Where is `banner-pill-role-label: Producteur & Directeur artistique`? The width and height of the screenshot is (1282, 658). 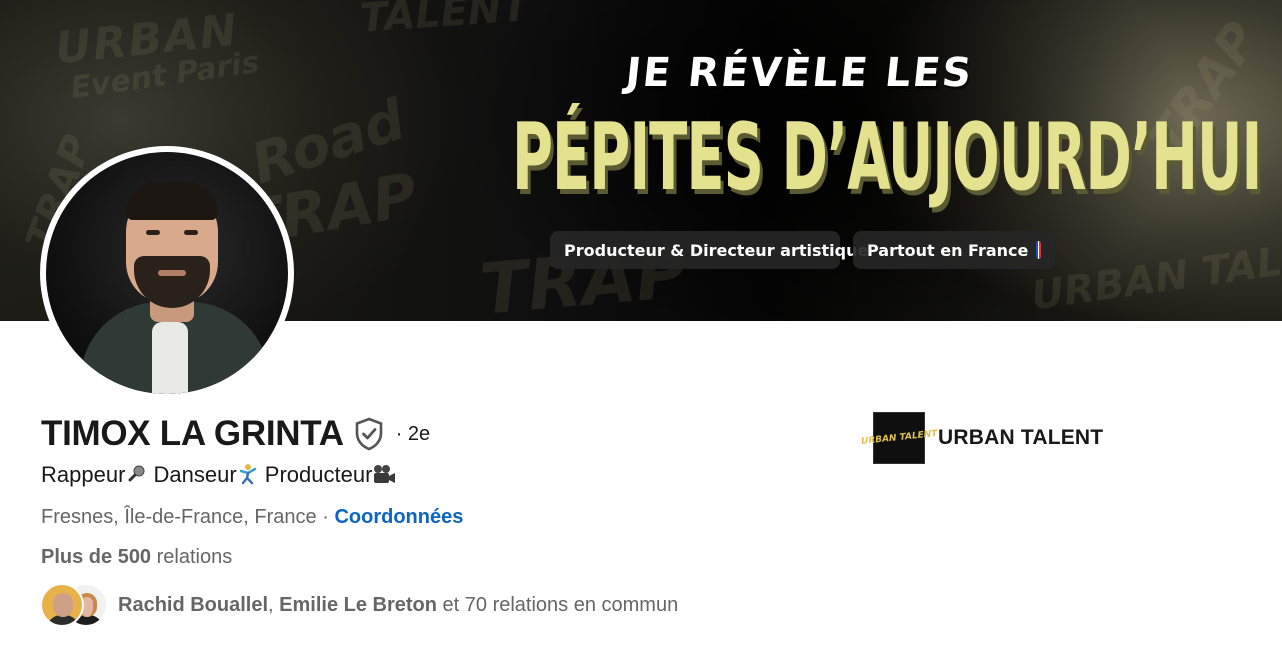 banner-pill-role-label: Producteur & Directeur artistique is located at coordinates (716, 250).